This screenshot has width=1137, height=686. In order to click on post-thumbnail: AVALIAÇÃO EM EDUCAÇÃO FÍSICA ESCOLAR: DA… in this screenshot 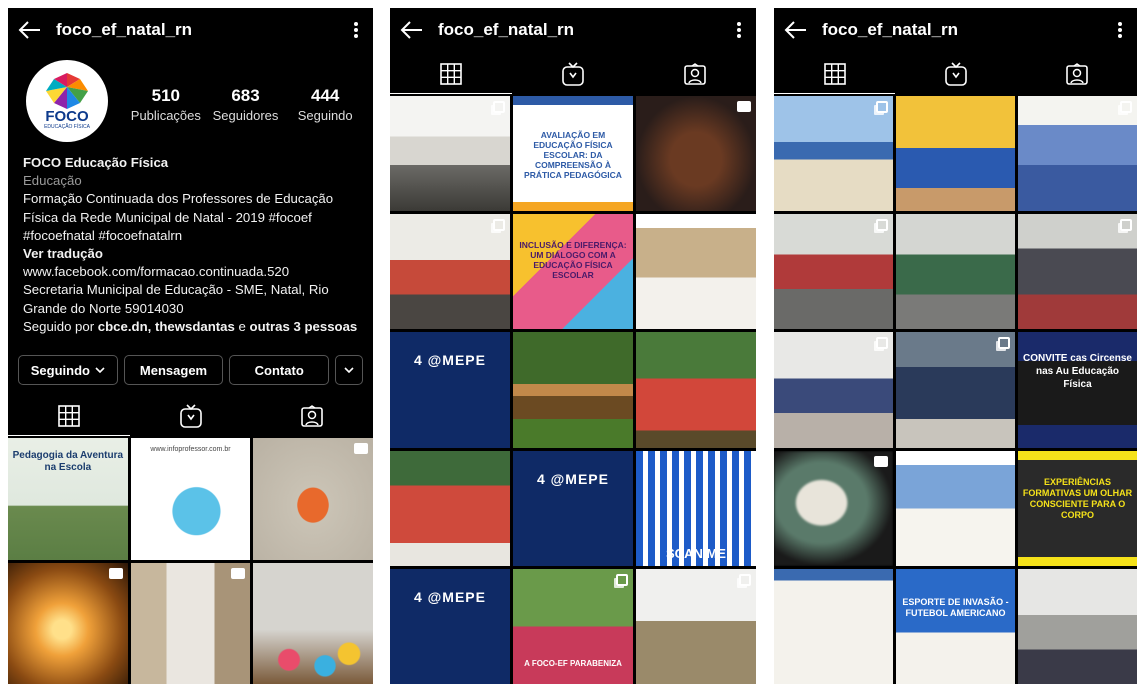, I will do `click(573, 154)`.